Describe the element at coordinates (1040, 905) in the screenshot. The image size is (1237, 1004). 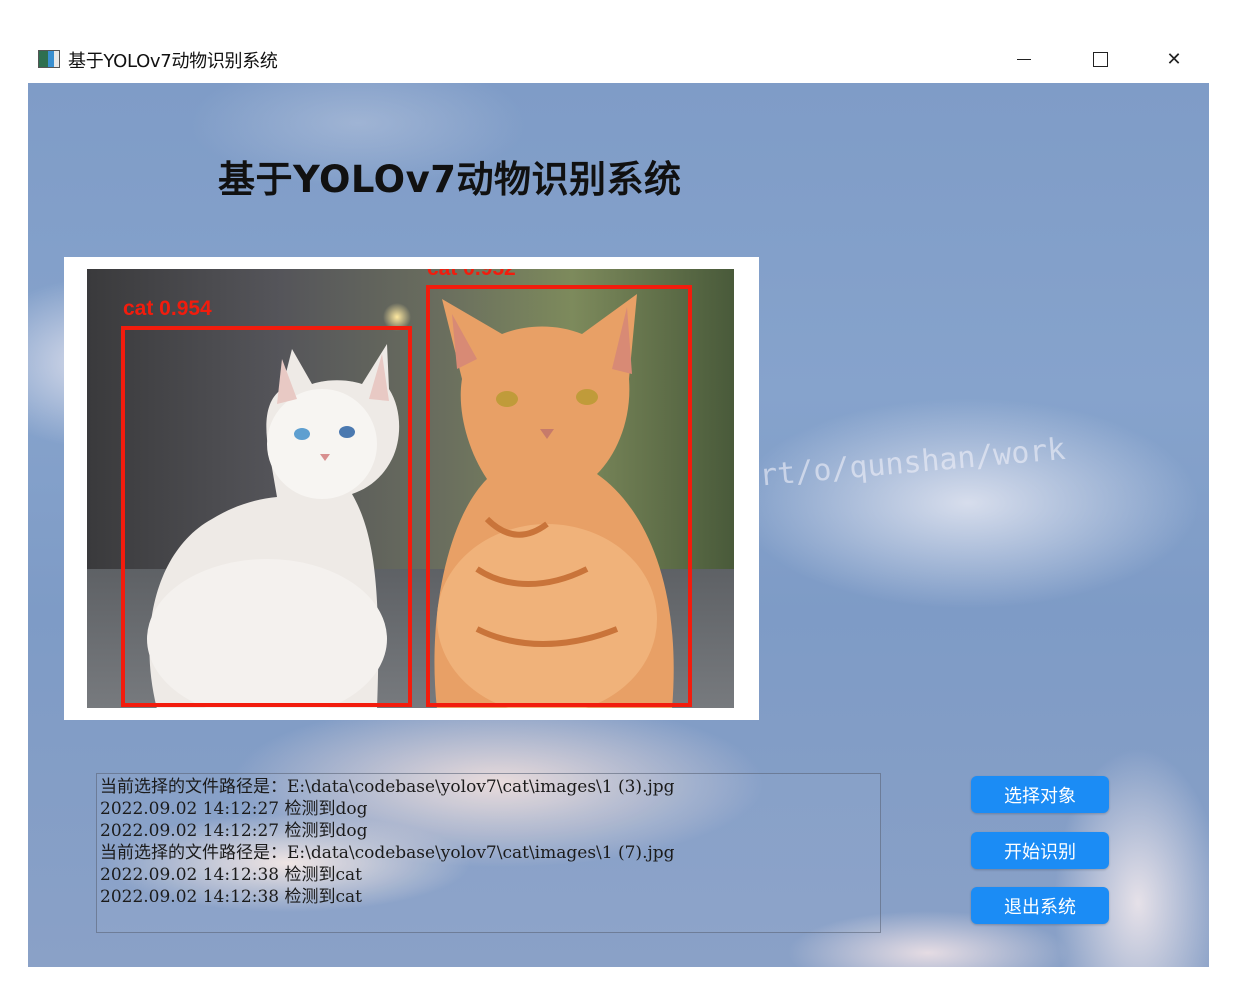
I see `exit-system-button: 退出系统` at that location.